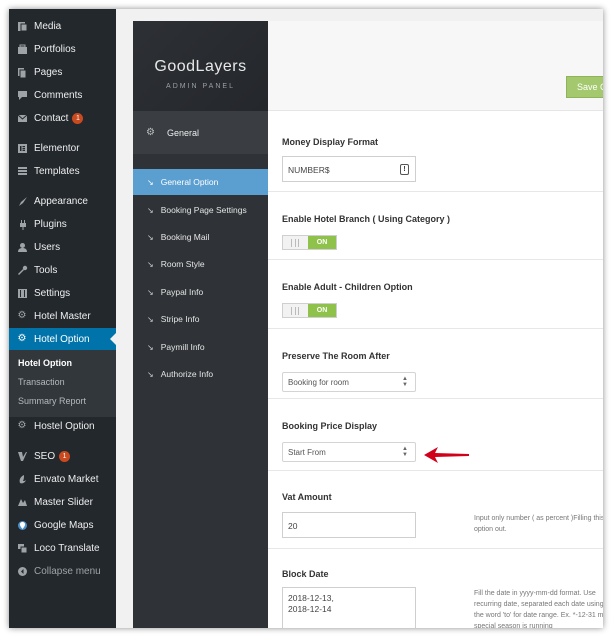 Image resolution: width=611 pixels, height=640 pixels. What do you see at coordinates (349, 525) in the screenshot?
I see `vat-amount-input: 20` at bounding box center [349, 525].